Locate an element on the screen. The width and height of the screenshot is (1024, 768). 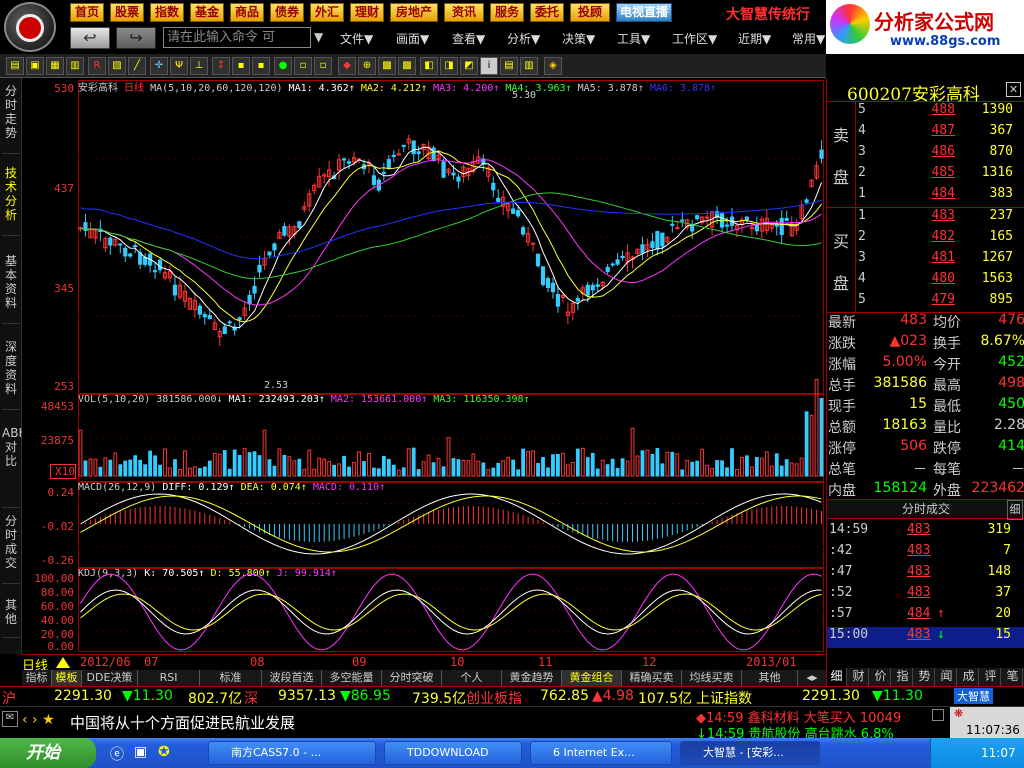
ticker-sh-label: 沪 is located at coordinates (9, 698).